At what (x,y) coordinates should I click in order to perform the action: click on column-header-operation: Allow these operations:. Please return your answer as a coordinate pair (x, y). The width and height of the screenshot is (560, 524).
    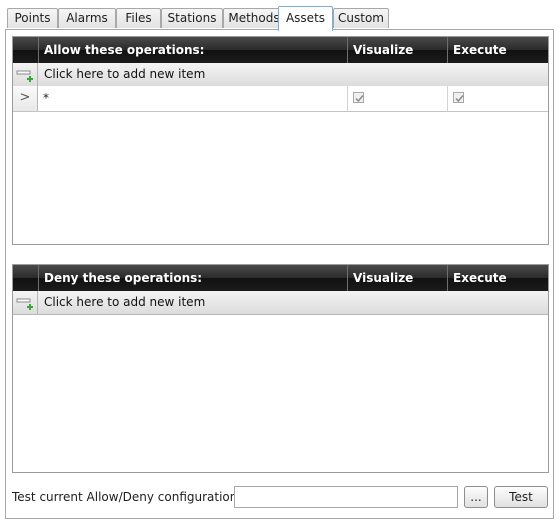
    Looking at the image, I should click on (192, 50).